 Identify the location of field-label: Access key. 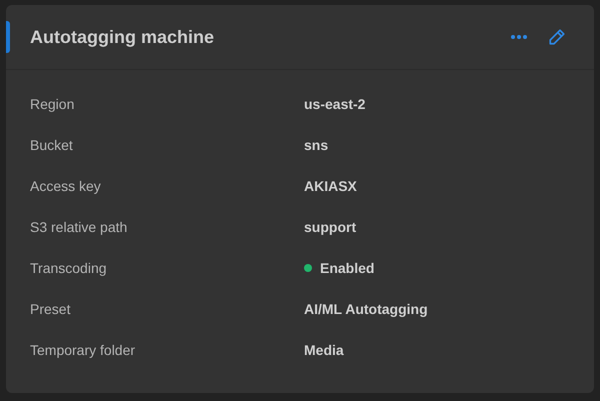
(66, 186).